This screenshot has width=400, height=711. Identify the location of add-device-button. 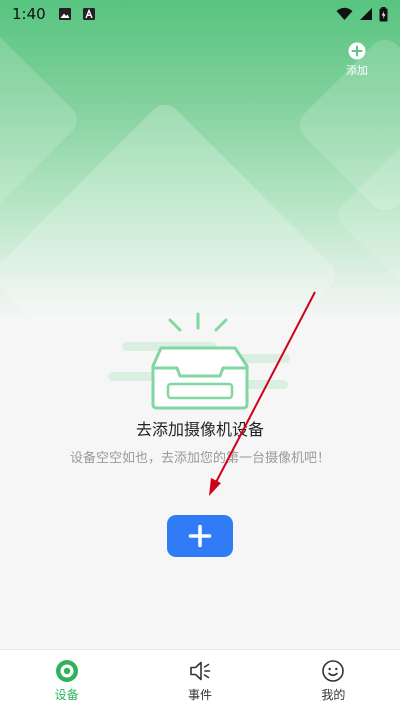
(200, 536).